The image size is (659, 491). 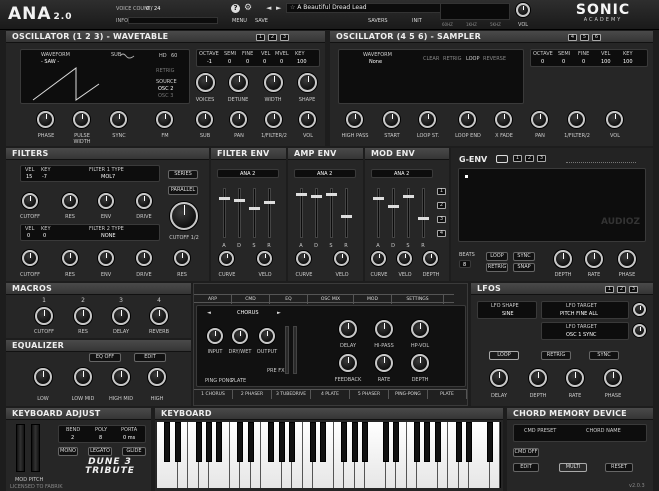 What do you see at coordinates (494, 59) in the screenshot?
I see `reverse-option: REVERSE` at bounding box center [494, 59].